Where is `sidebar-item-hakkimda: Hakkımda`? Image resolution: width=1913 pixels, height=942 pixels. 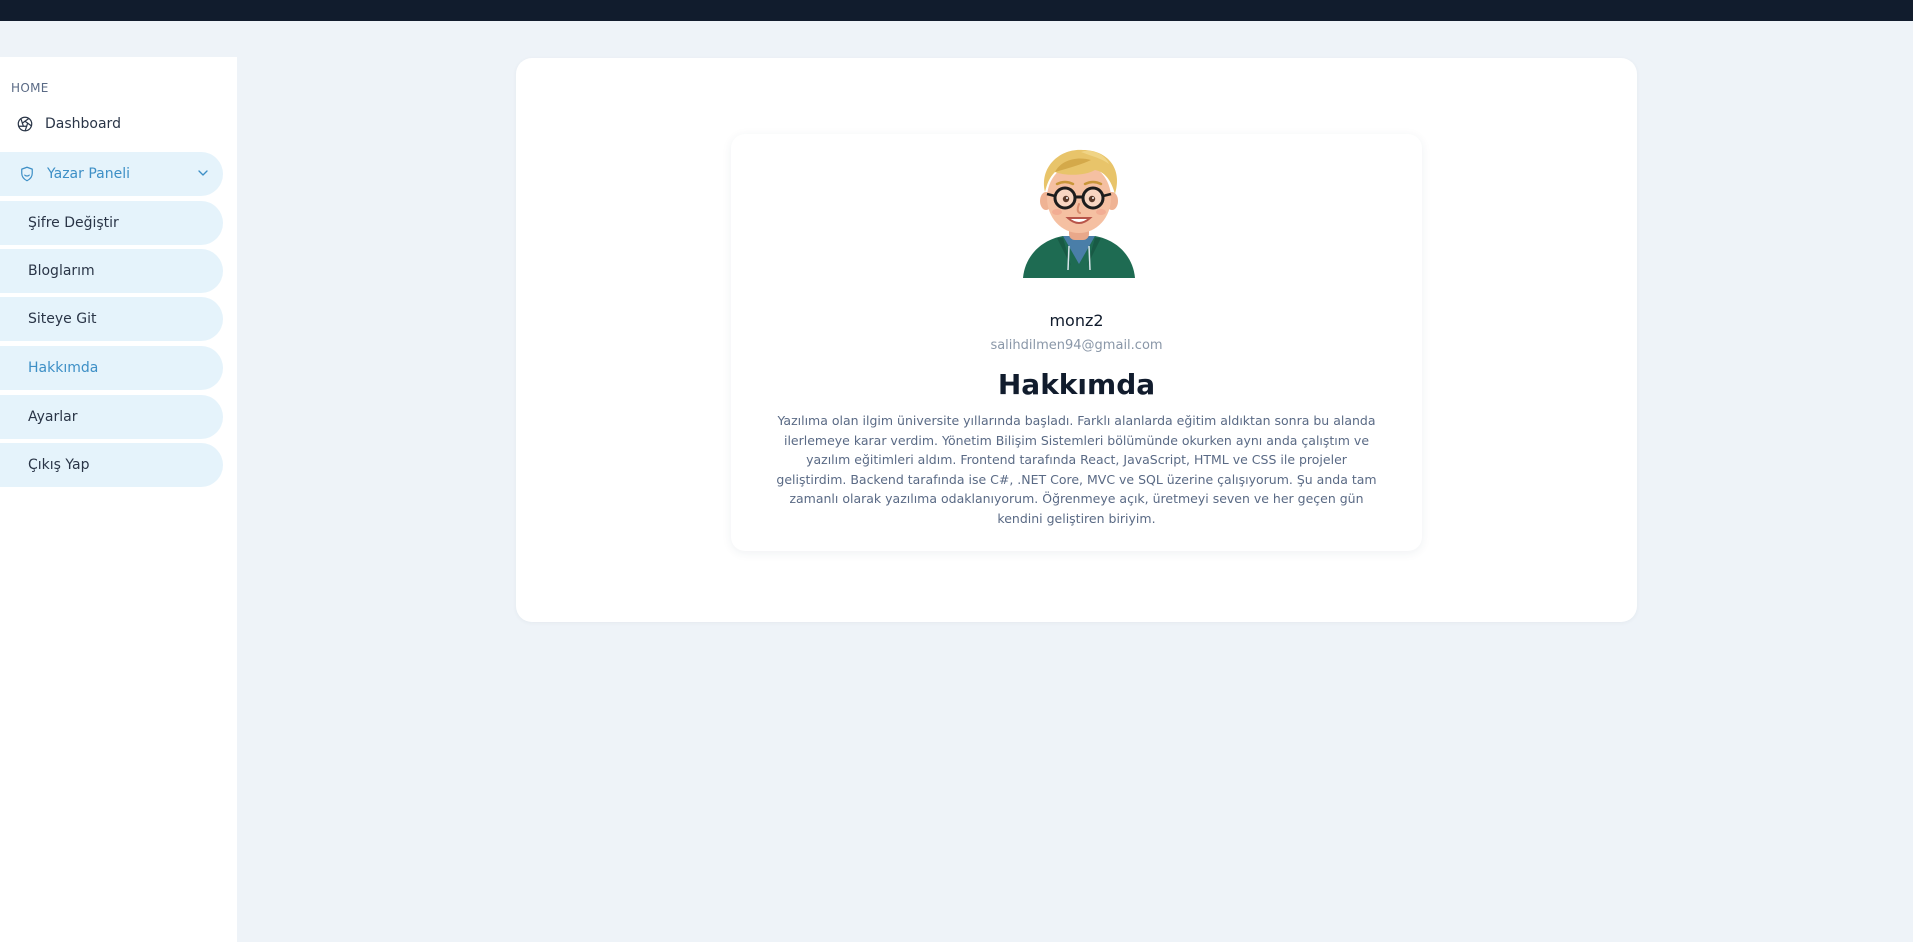 sidebar-item-hakkimda: Hakkımda is located at coordinates (111, 368).